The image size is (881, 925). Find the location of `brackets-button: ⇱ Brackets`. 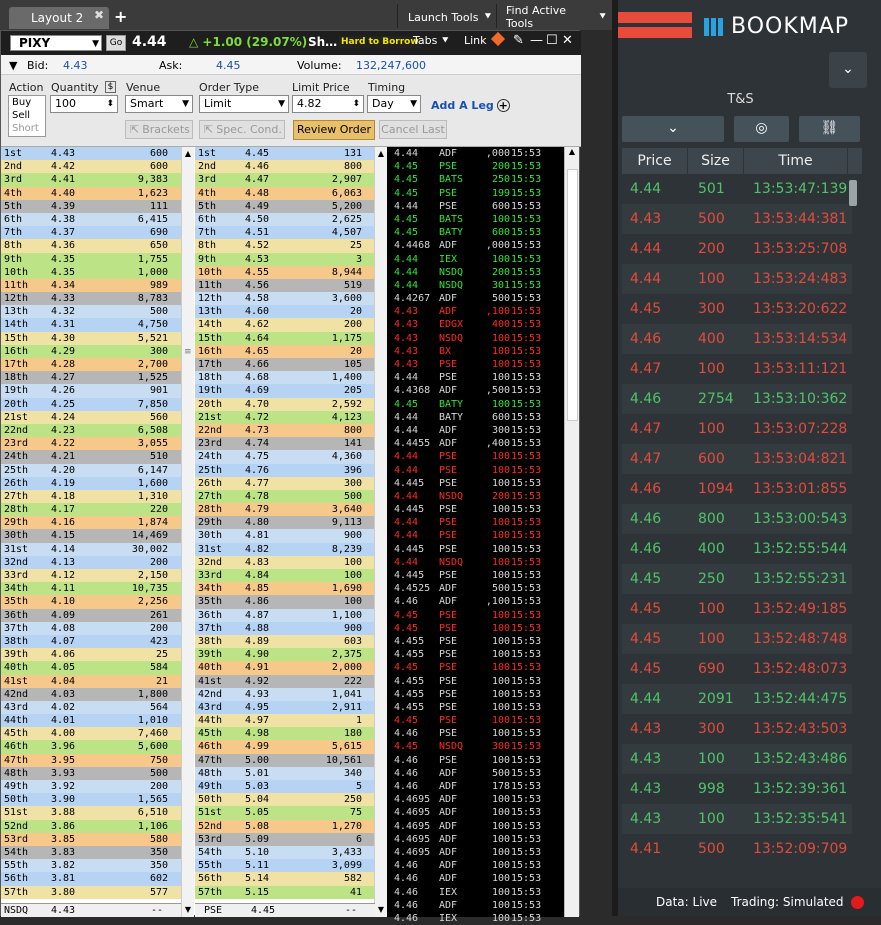

brackets-button: ⇱ Brackets is located at coordinates (159, 129).